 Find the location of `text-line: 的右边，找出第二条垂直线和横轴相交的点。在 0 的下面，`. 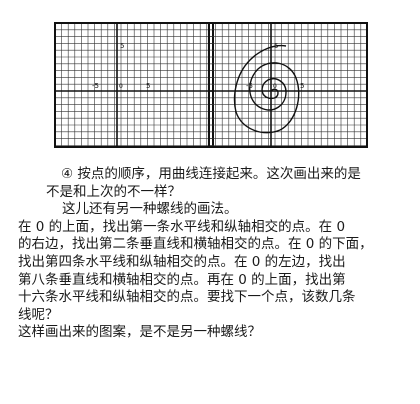

text-line: 的右边，找出第二条垂直线和横轴相交的点。在 0 的下面， is located at coordinates (195, 244).